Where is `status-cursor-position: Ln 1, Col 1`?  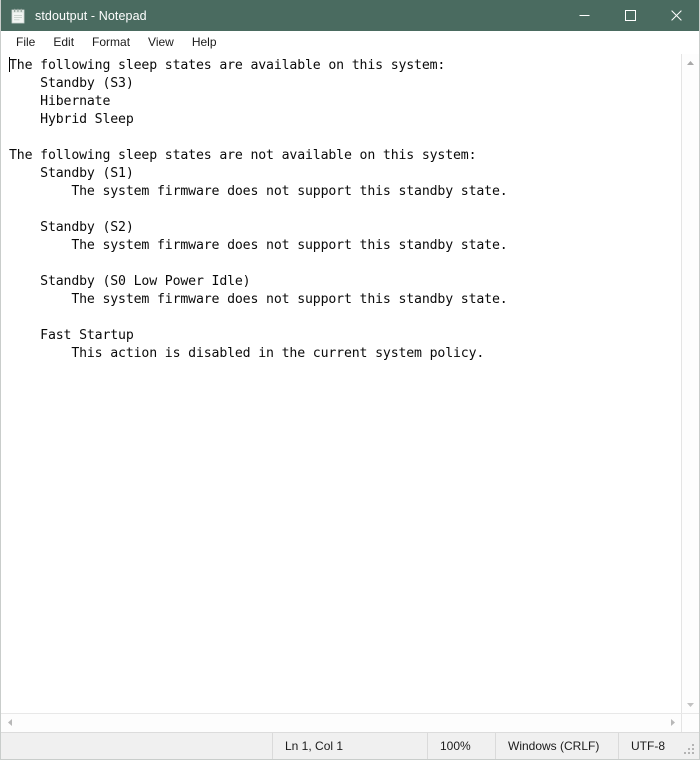
status-cursor-position: Ln 1, Col 1 is located at coordinates (349, 746).